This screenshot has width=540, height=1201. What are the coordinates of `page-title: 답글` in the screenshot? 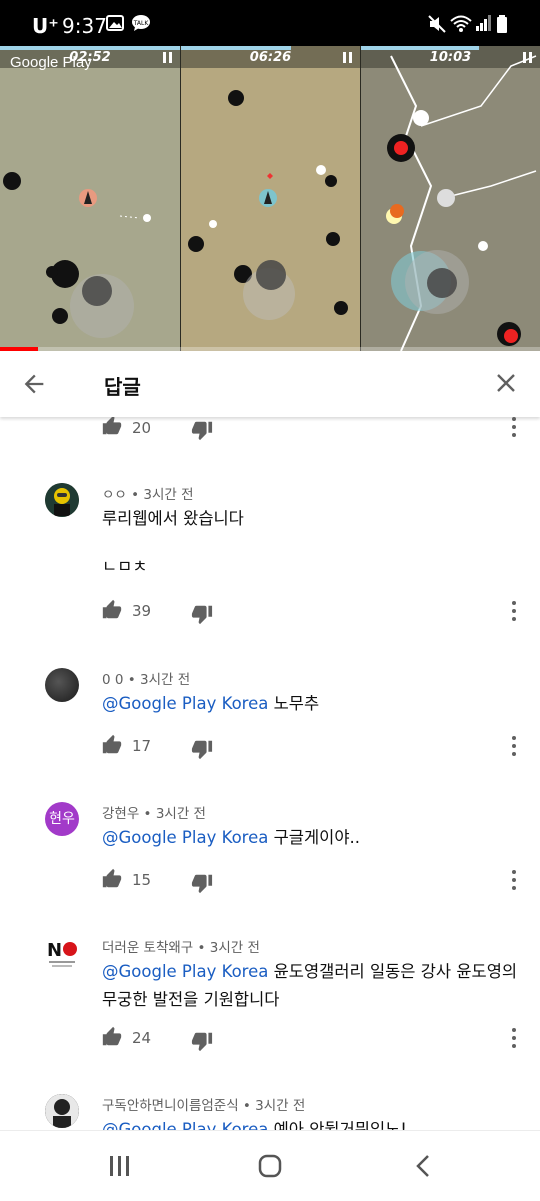 It's located at (122, 387).